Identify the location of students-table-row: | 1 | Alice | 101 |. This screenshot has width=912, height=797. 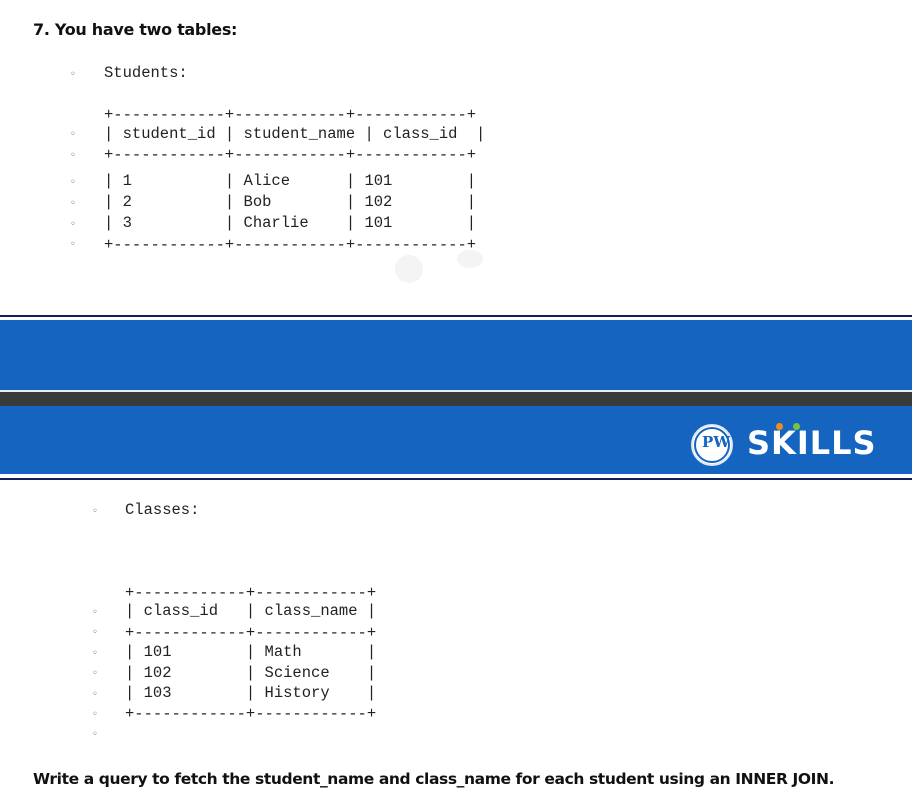
(290, 181).